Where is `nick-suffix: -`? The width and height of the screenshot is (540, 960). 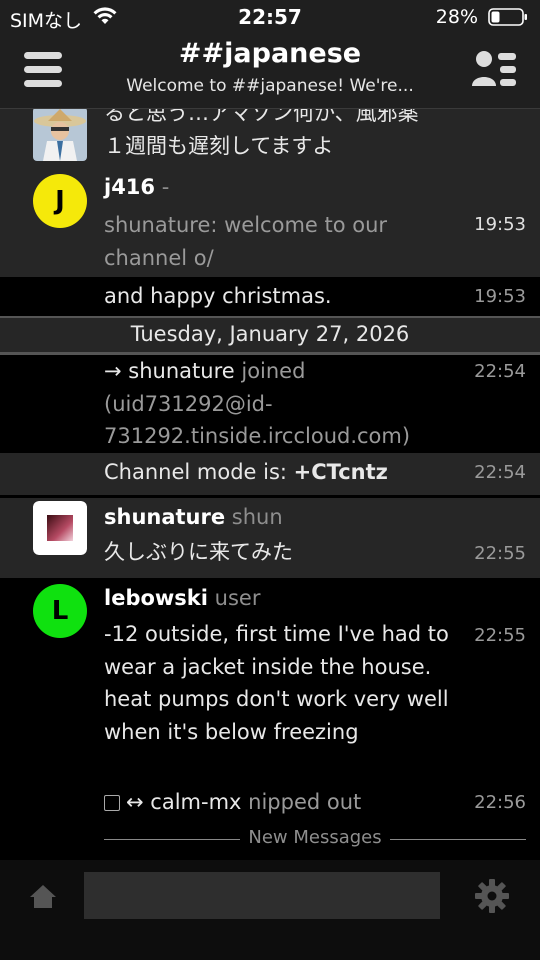
nick-suffix: - is located at coordinates (165, 187).